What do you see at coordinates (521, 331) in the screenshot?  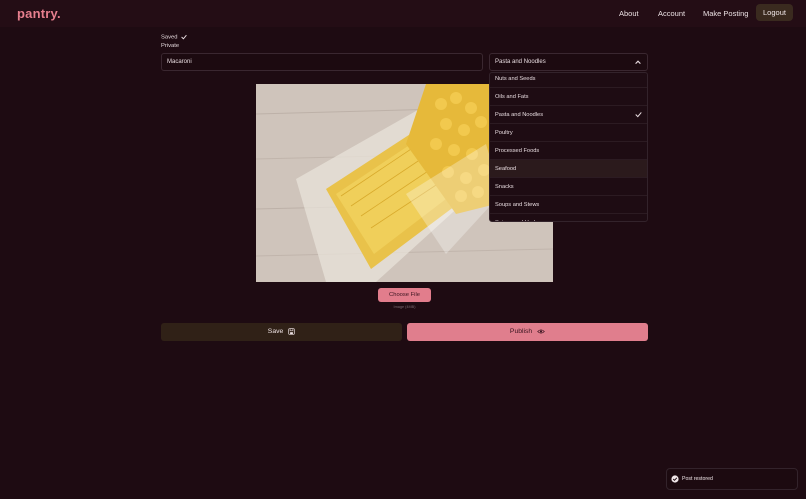 I see `publish-button-label: Publish` at bounding box center [521, 331].